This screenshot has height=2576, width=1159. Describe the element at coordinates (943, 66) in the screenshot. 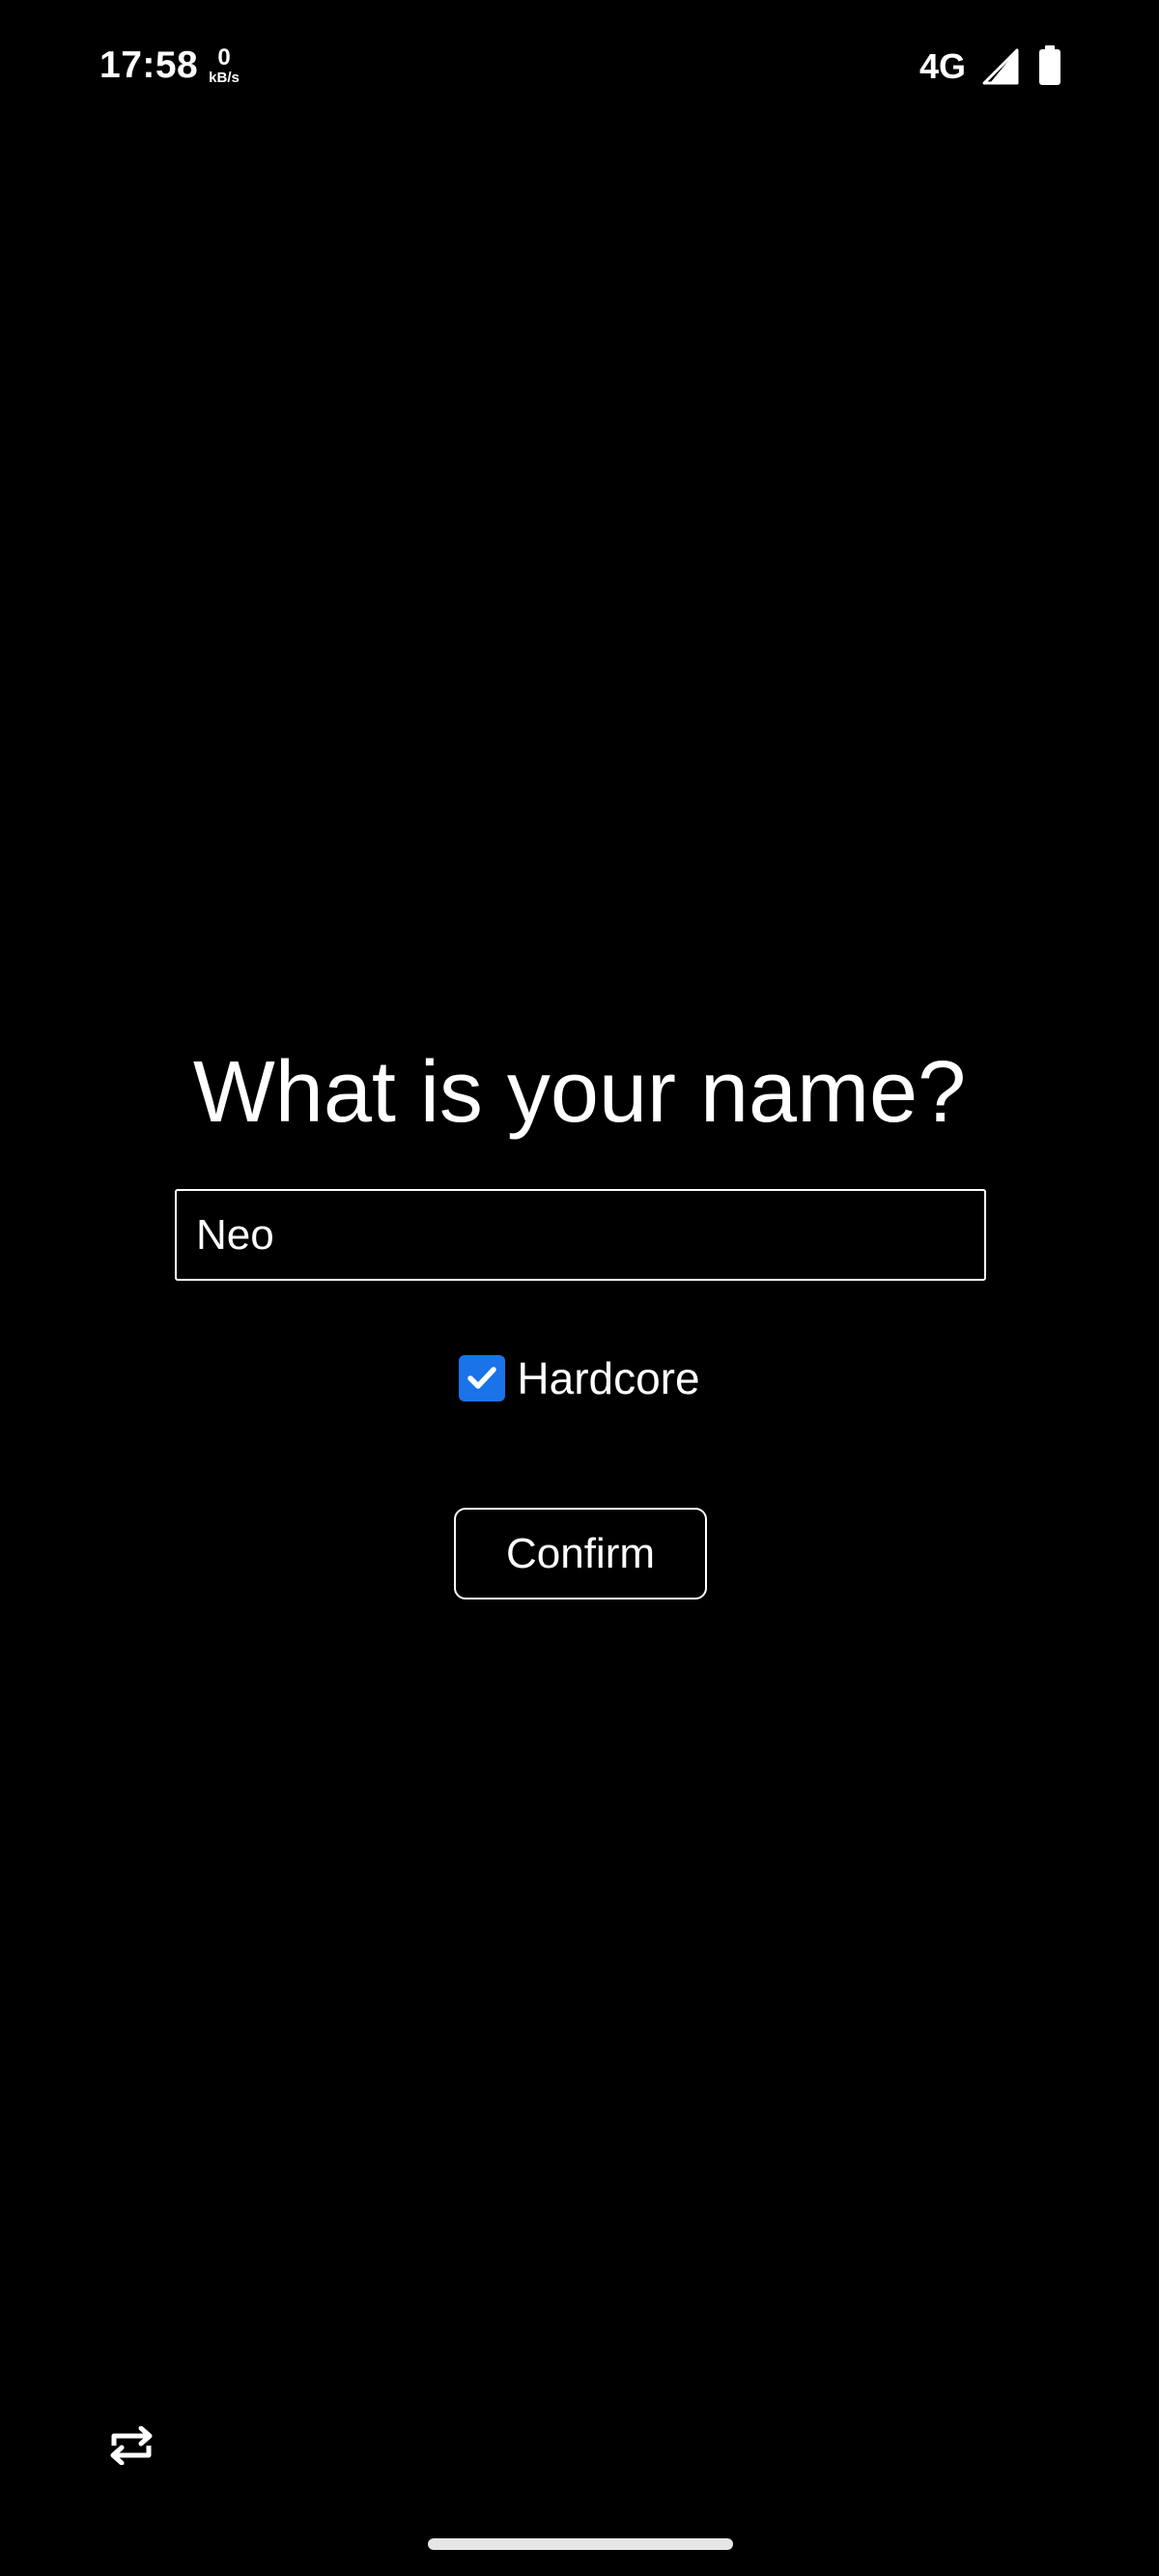

I see `network-type: 4G` at that location.